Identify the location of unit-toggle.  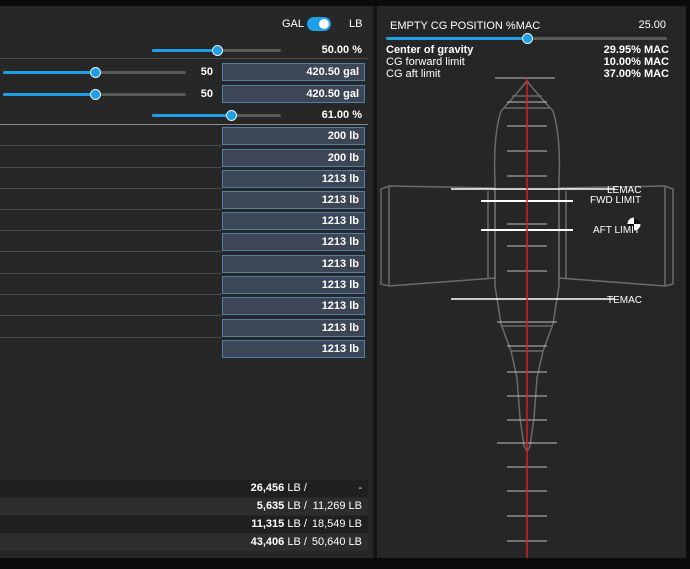
(319, 24).